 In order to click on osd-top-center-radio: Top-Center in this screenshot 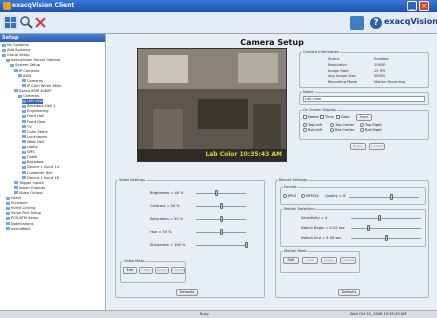, I will do `click(342, 125)`.